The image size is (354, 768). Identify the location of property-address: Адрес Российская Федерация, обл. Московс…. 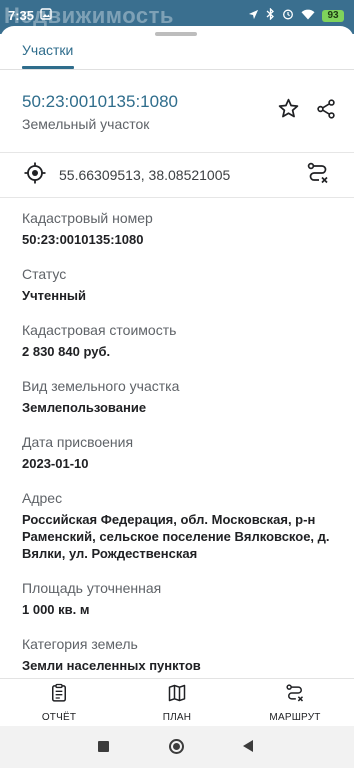
(182, 525).